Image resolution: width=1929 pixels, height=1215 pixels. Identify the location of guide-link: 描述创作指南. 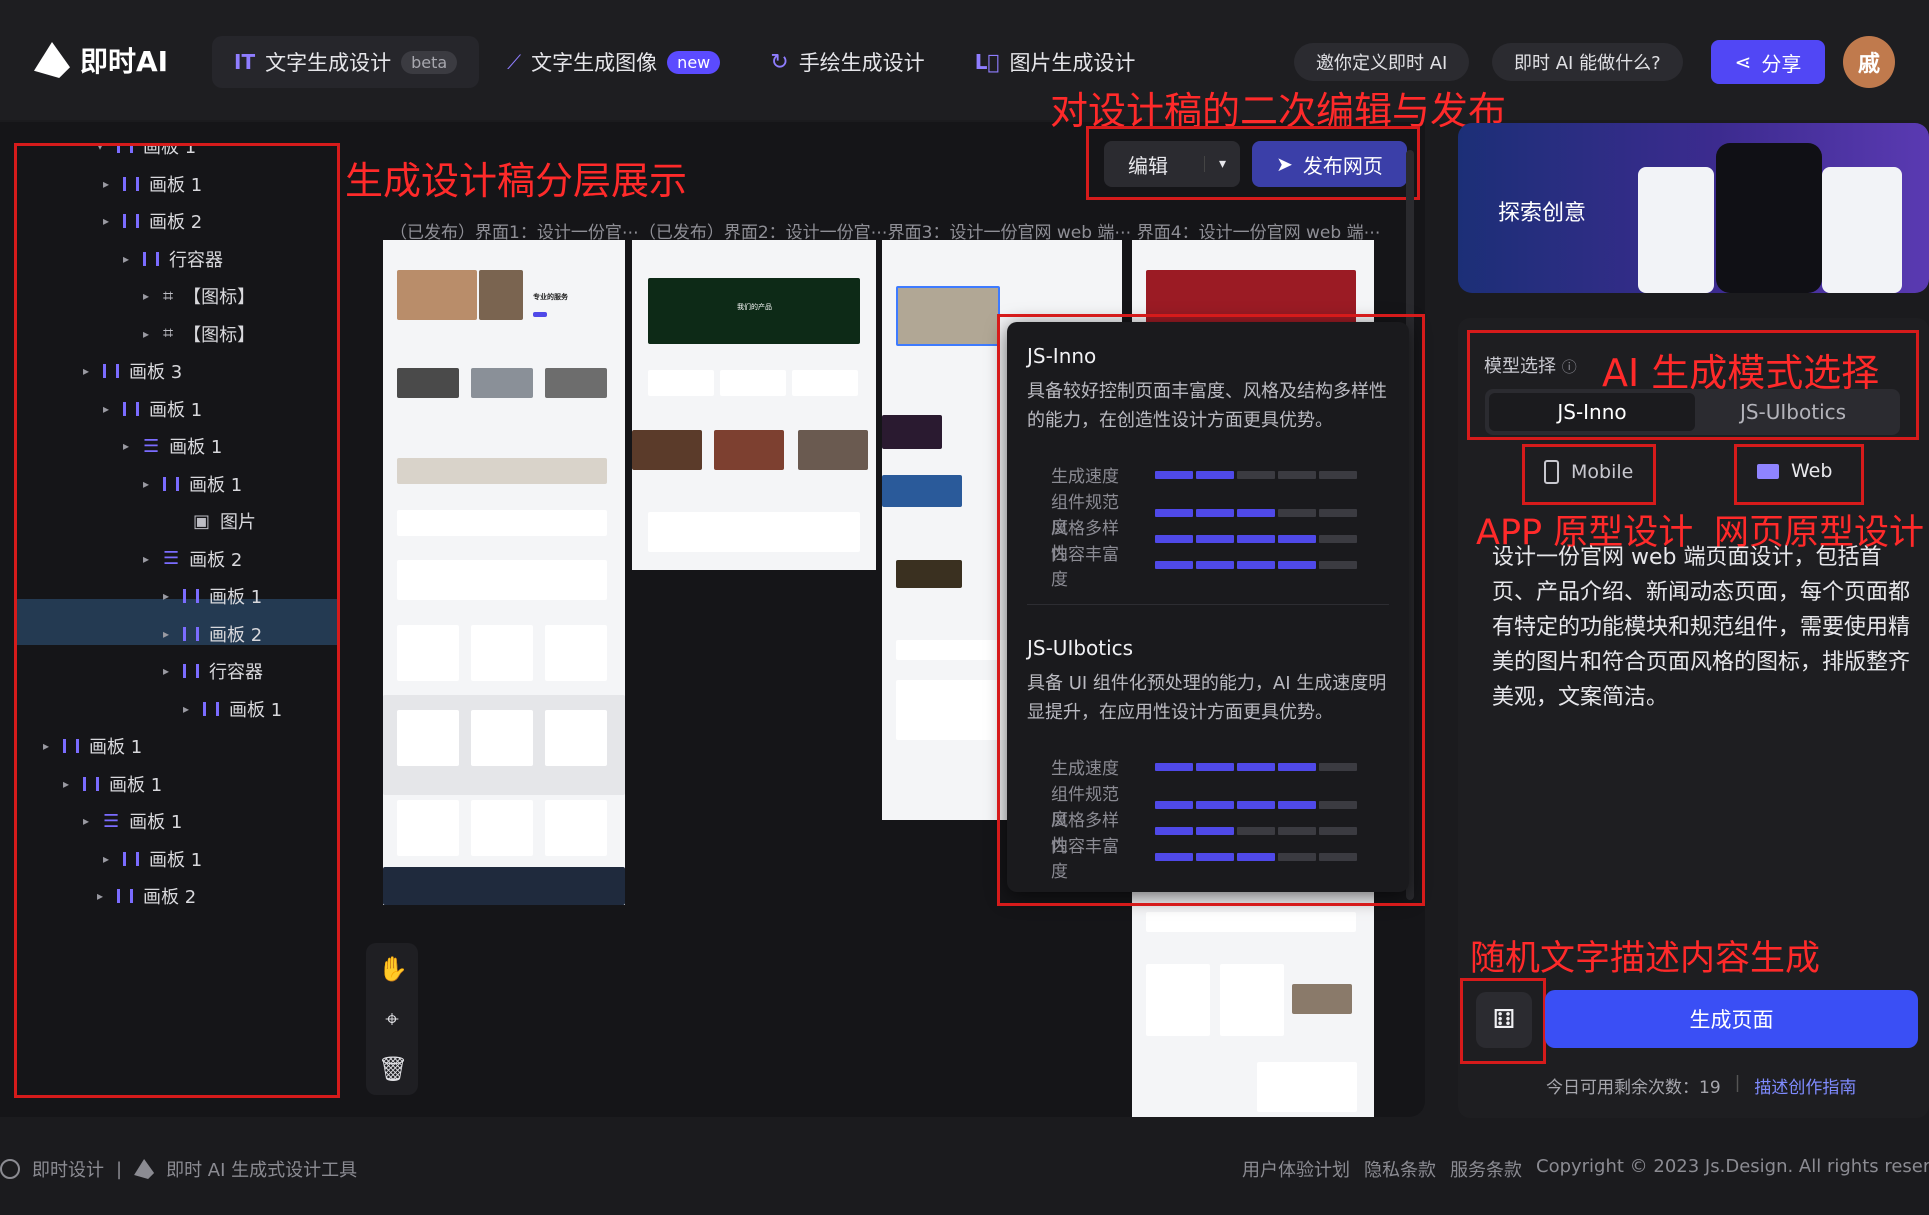
(1805, 1085).